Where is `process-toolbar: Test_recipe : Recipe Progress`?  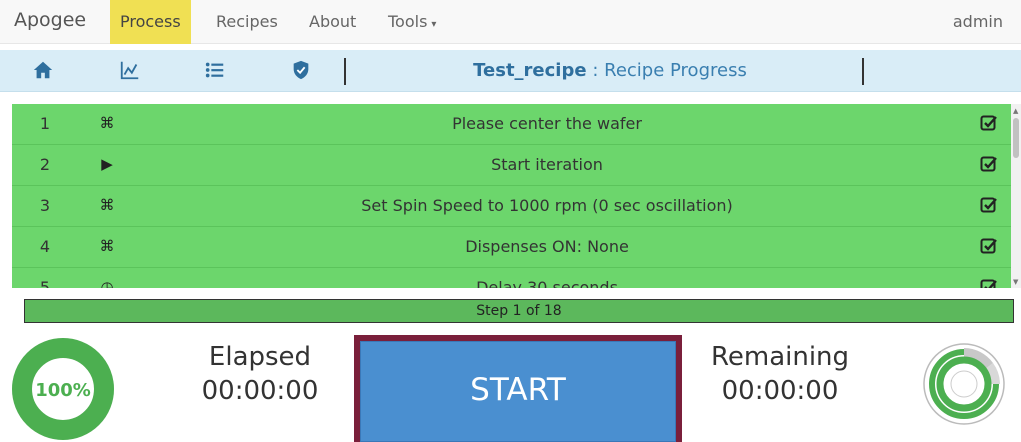 process-toolbar: Test_recipe : Recipe Progress is located at coordinates (510, 71).